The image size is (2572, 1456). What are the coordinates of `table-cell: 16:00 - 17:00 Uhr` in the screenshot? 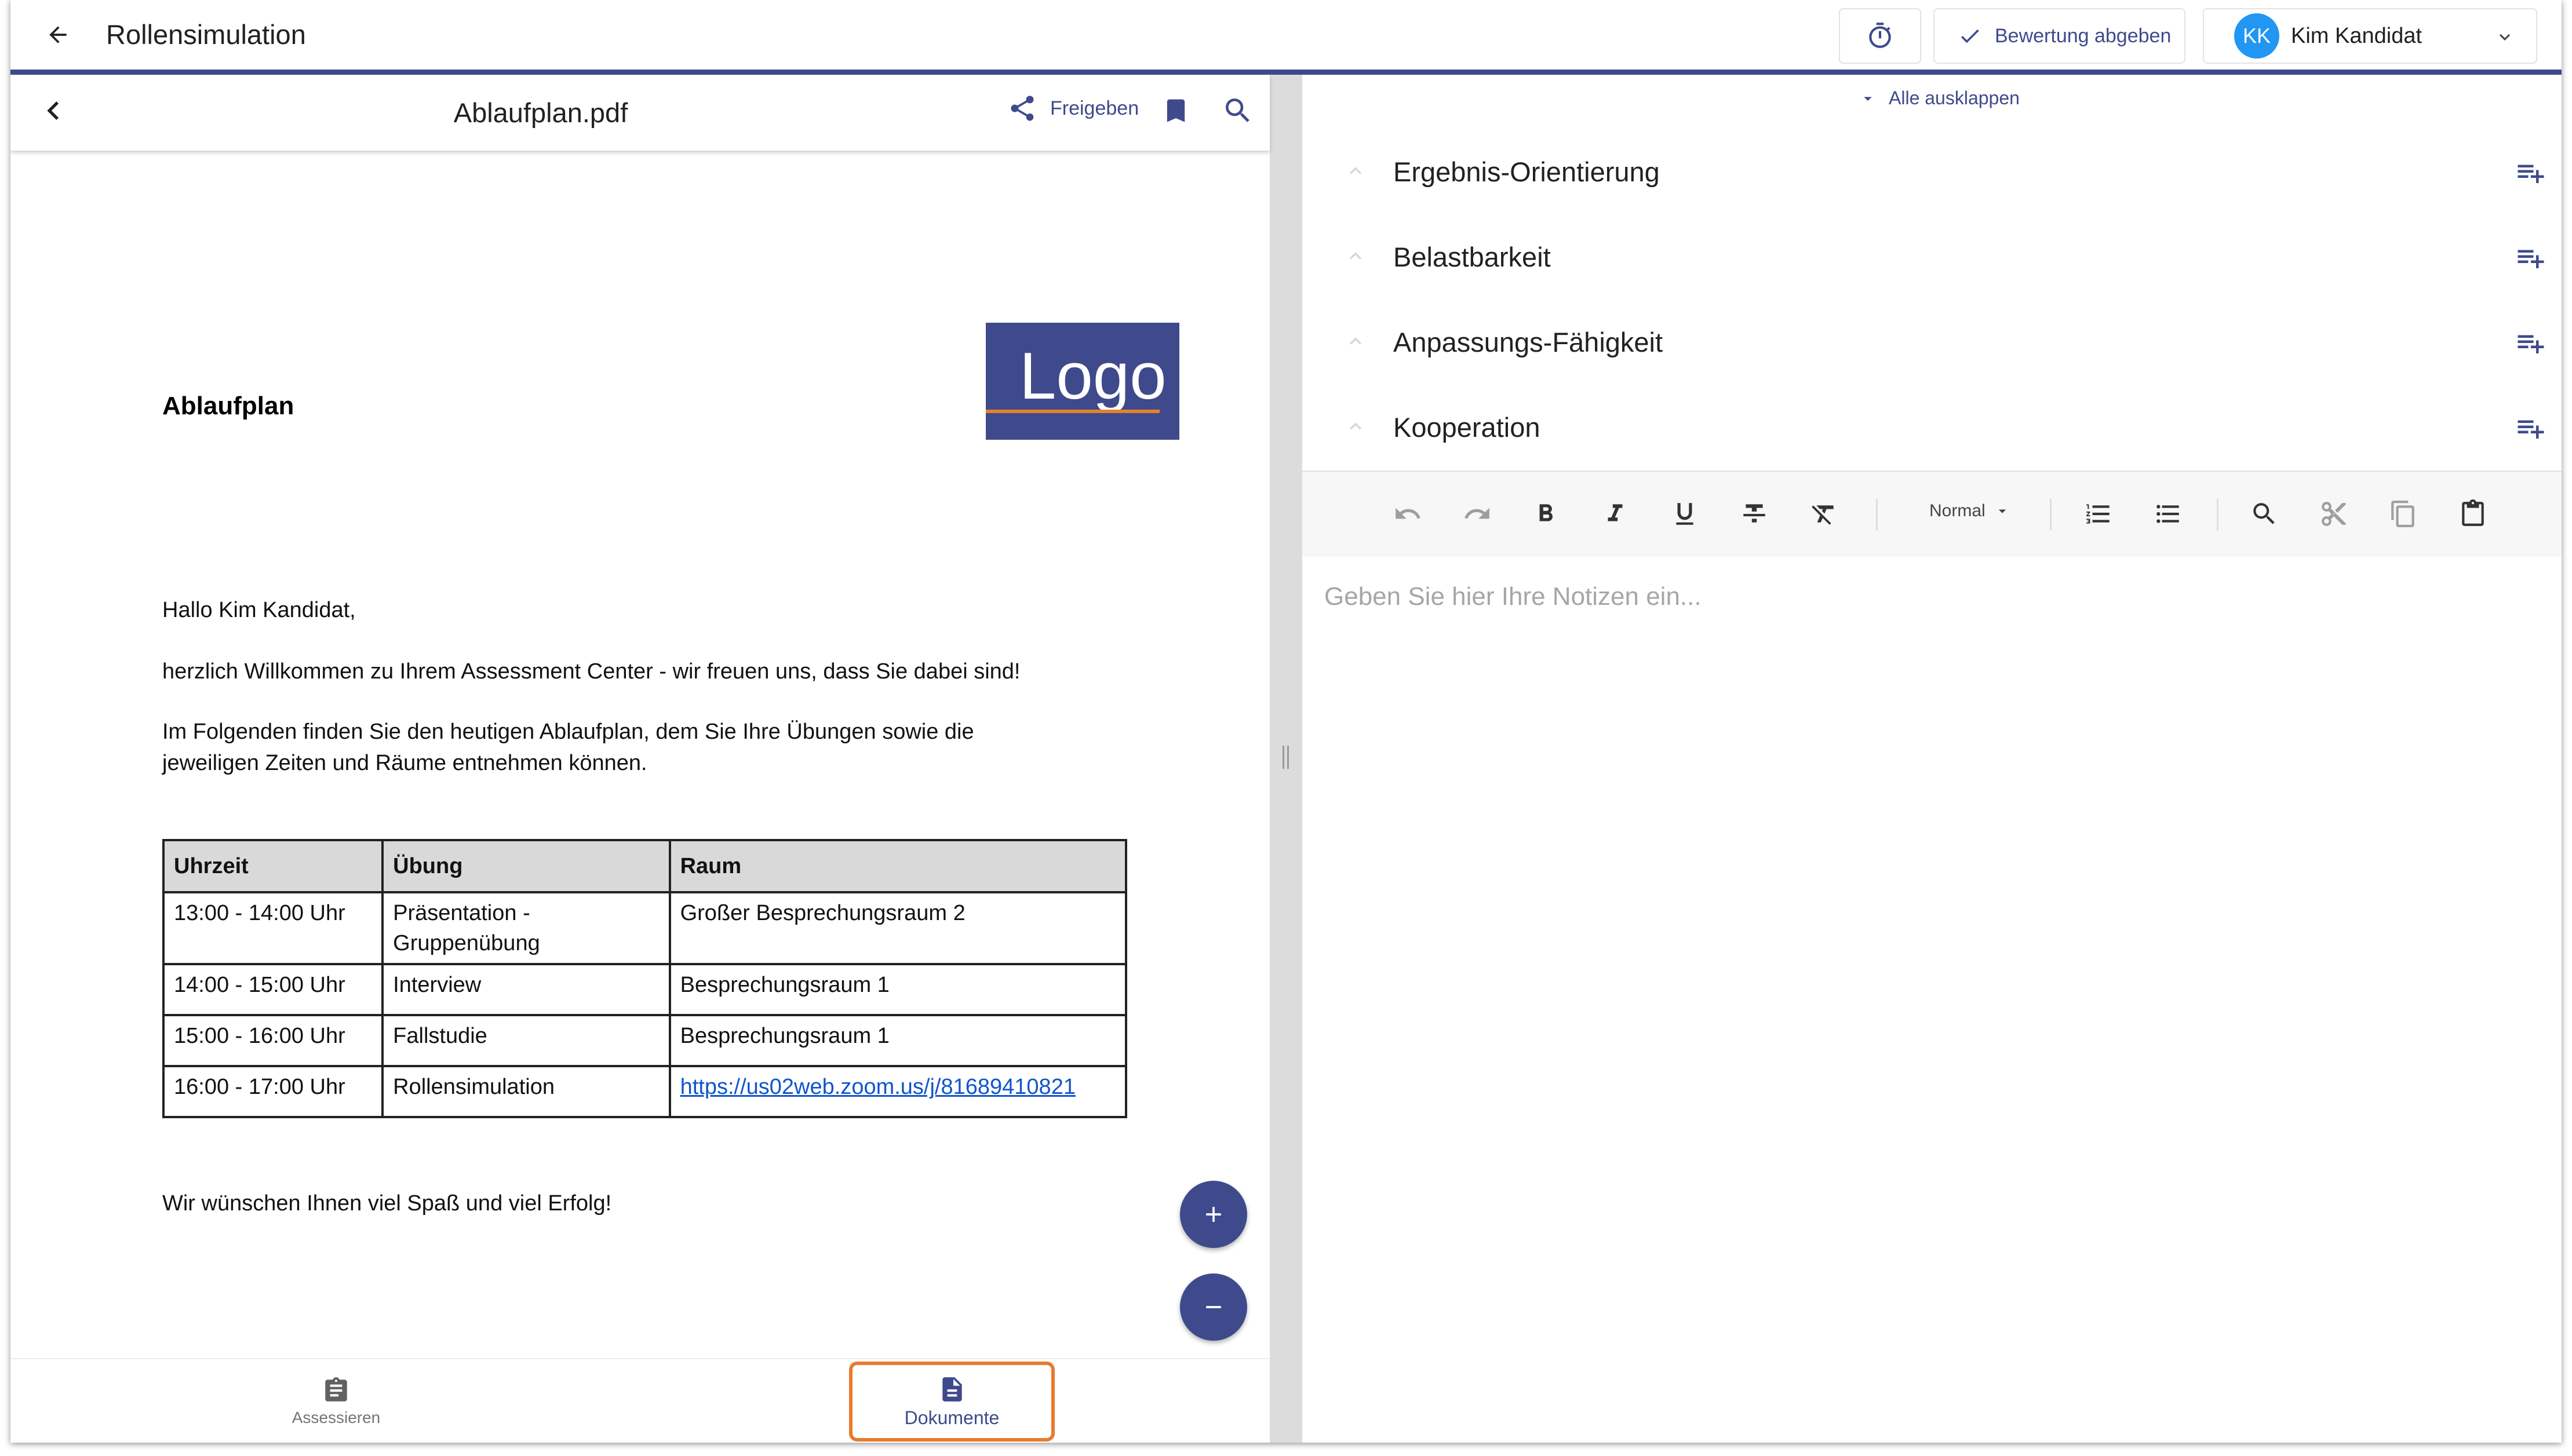 It's located at (273, 1091).